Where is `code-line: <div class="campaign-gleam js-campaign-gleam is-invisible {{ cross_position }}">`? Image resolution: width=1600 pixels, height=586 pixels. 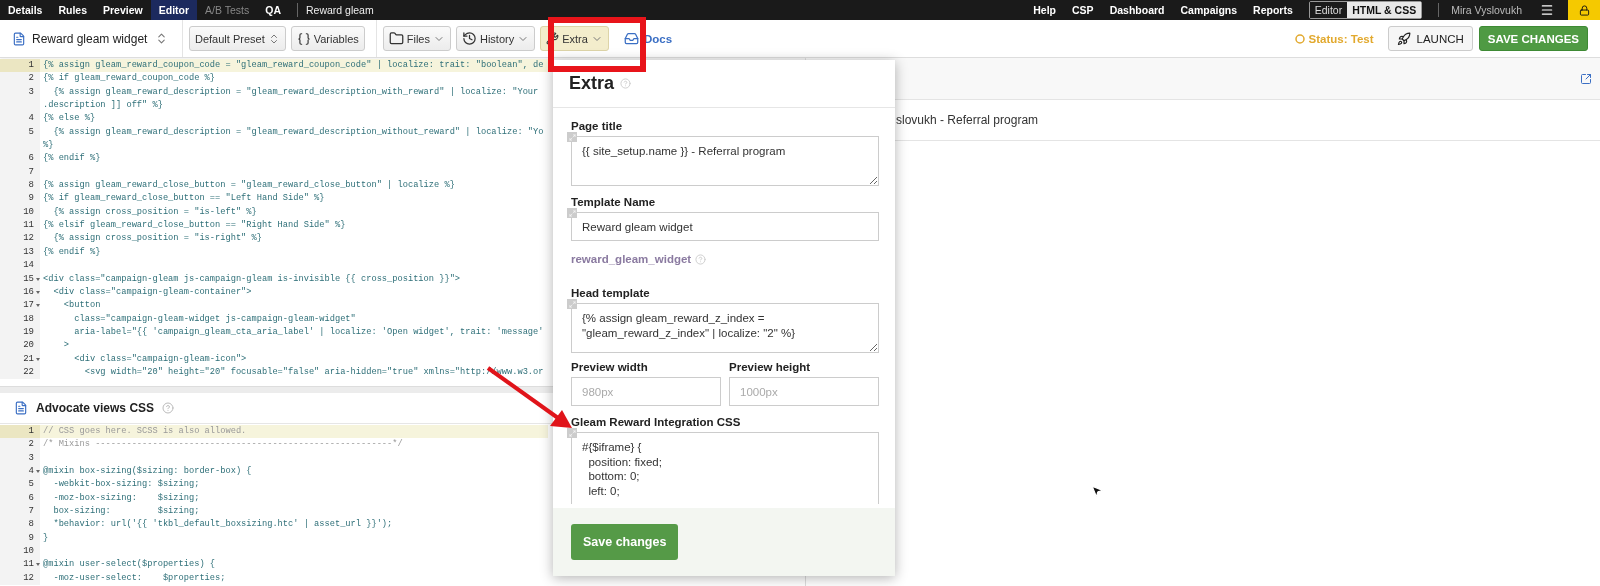
code-line: <div class="campaign-gleam js-campaign-gleam is-invisible {{ cross_position }}"> is located at coordinates (252, 279).